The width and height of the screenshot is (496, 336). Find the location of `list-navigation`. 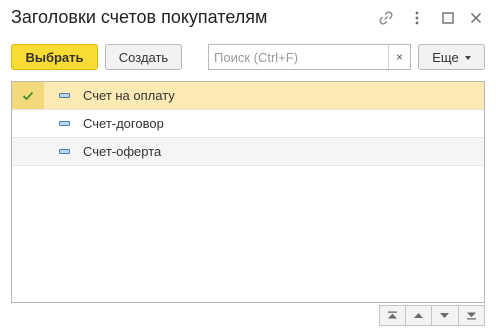

list-navigation is located at coordinates (432, 315).